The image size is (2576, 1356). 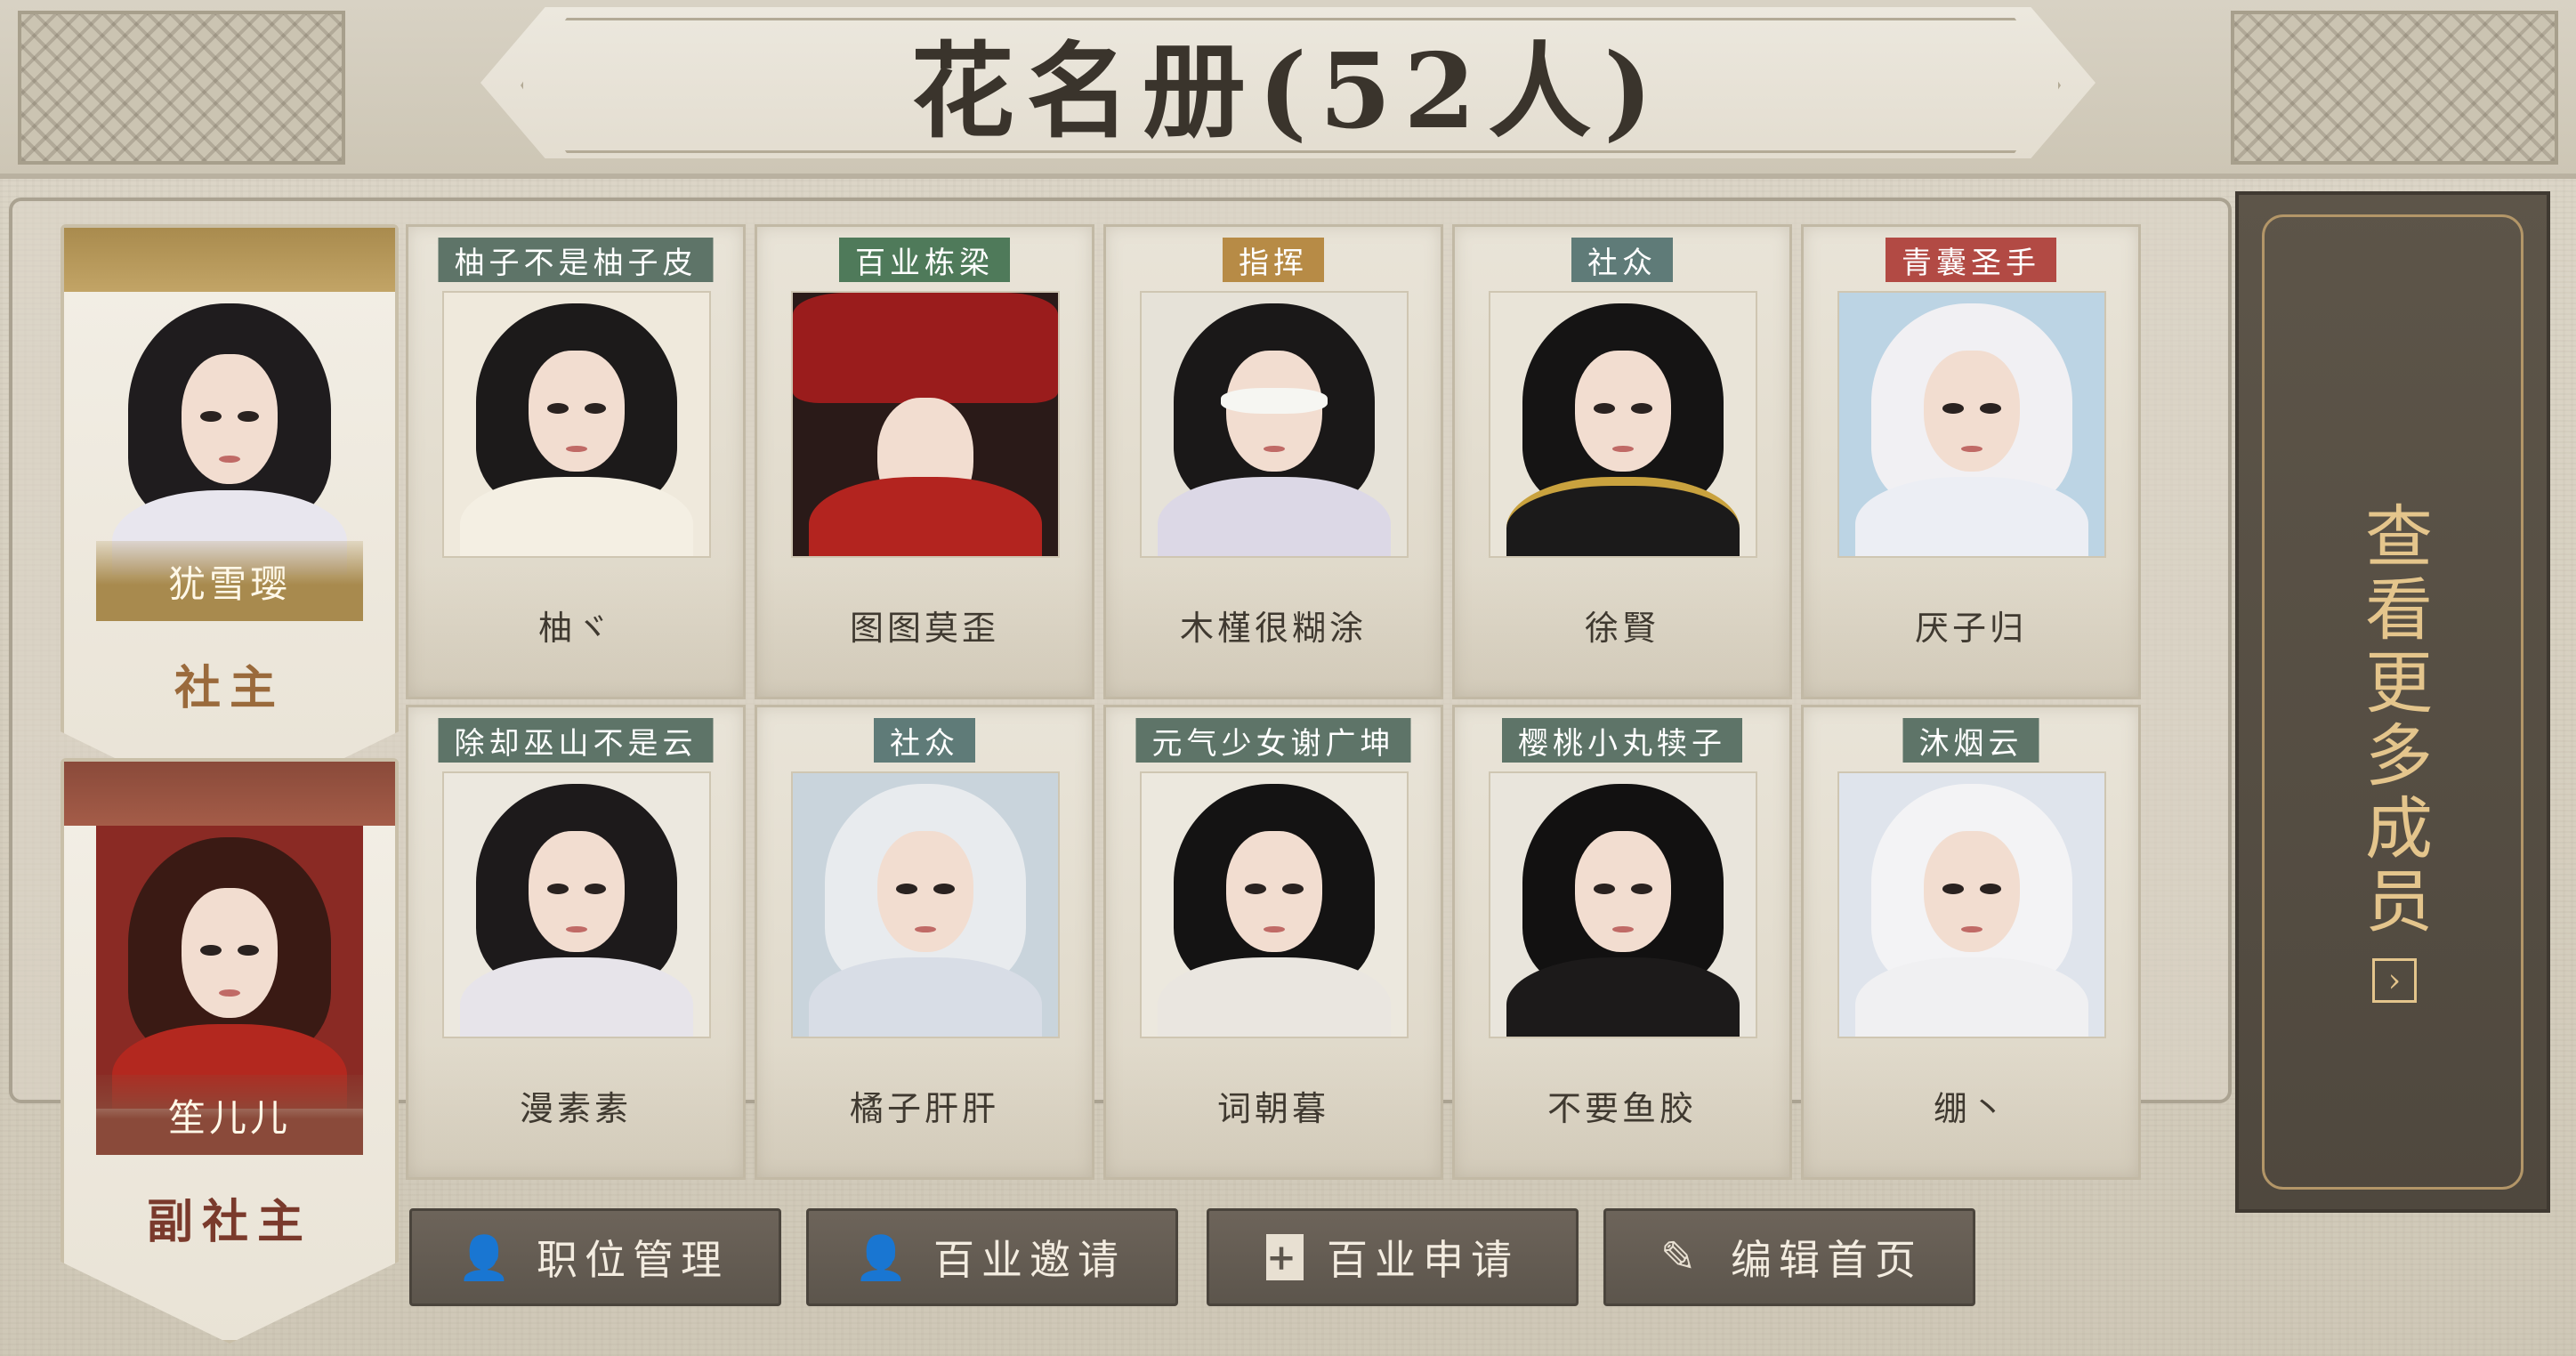 I want to click on person-manage-icon: 👤, so click(x=487, y=1257).